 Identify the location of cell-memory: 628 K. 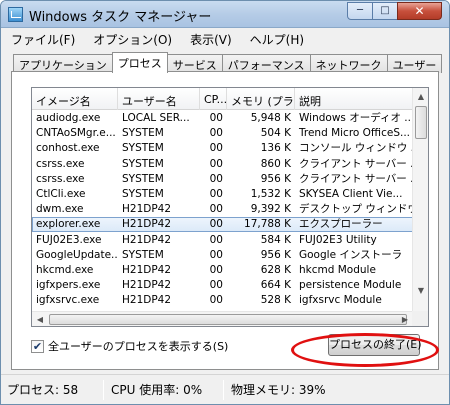
(275, 270).